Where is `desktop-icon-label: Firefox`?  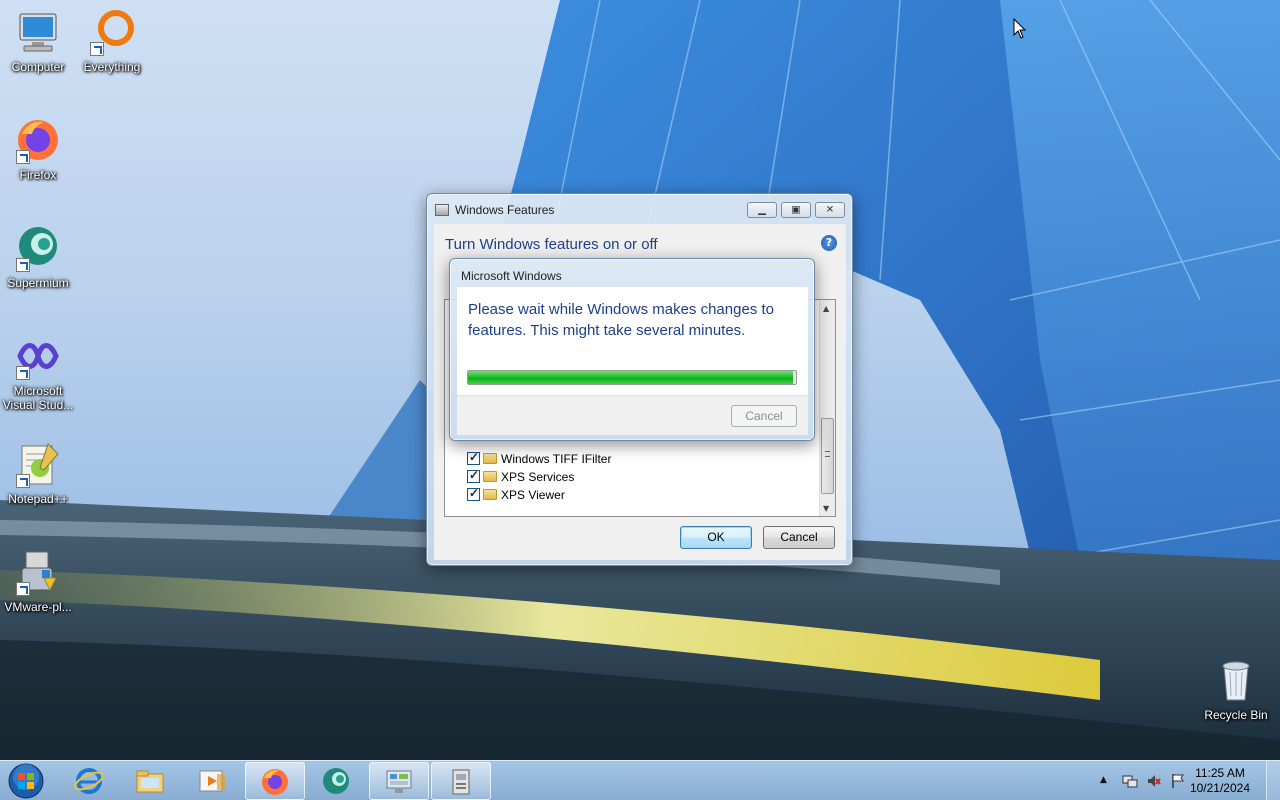 desktop-icon-label: Firefox is located at coordinates (38, 175).